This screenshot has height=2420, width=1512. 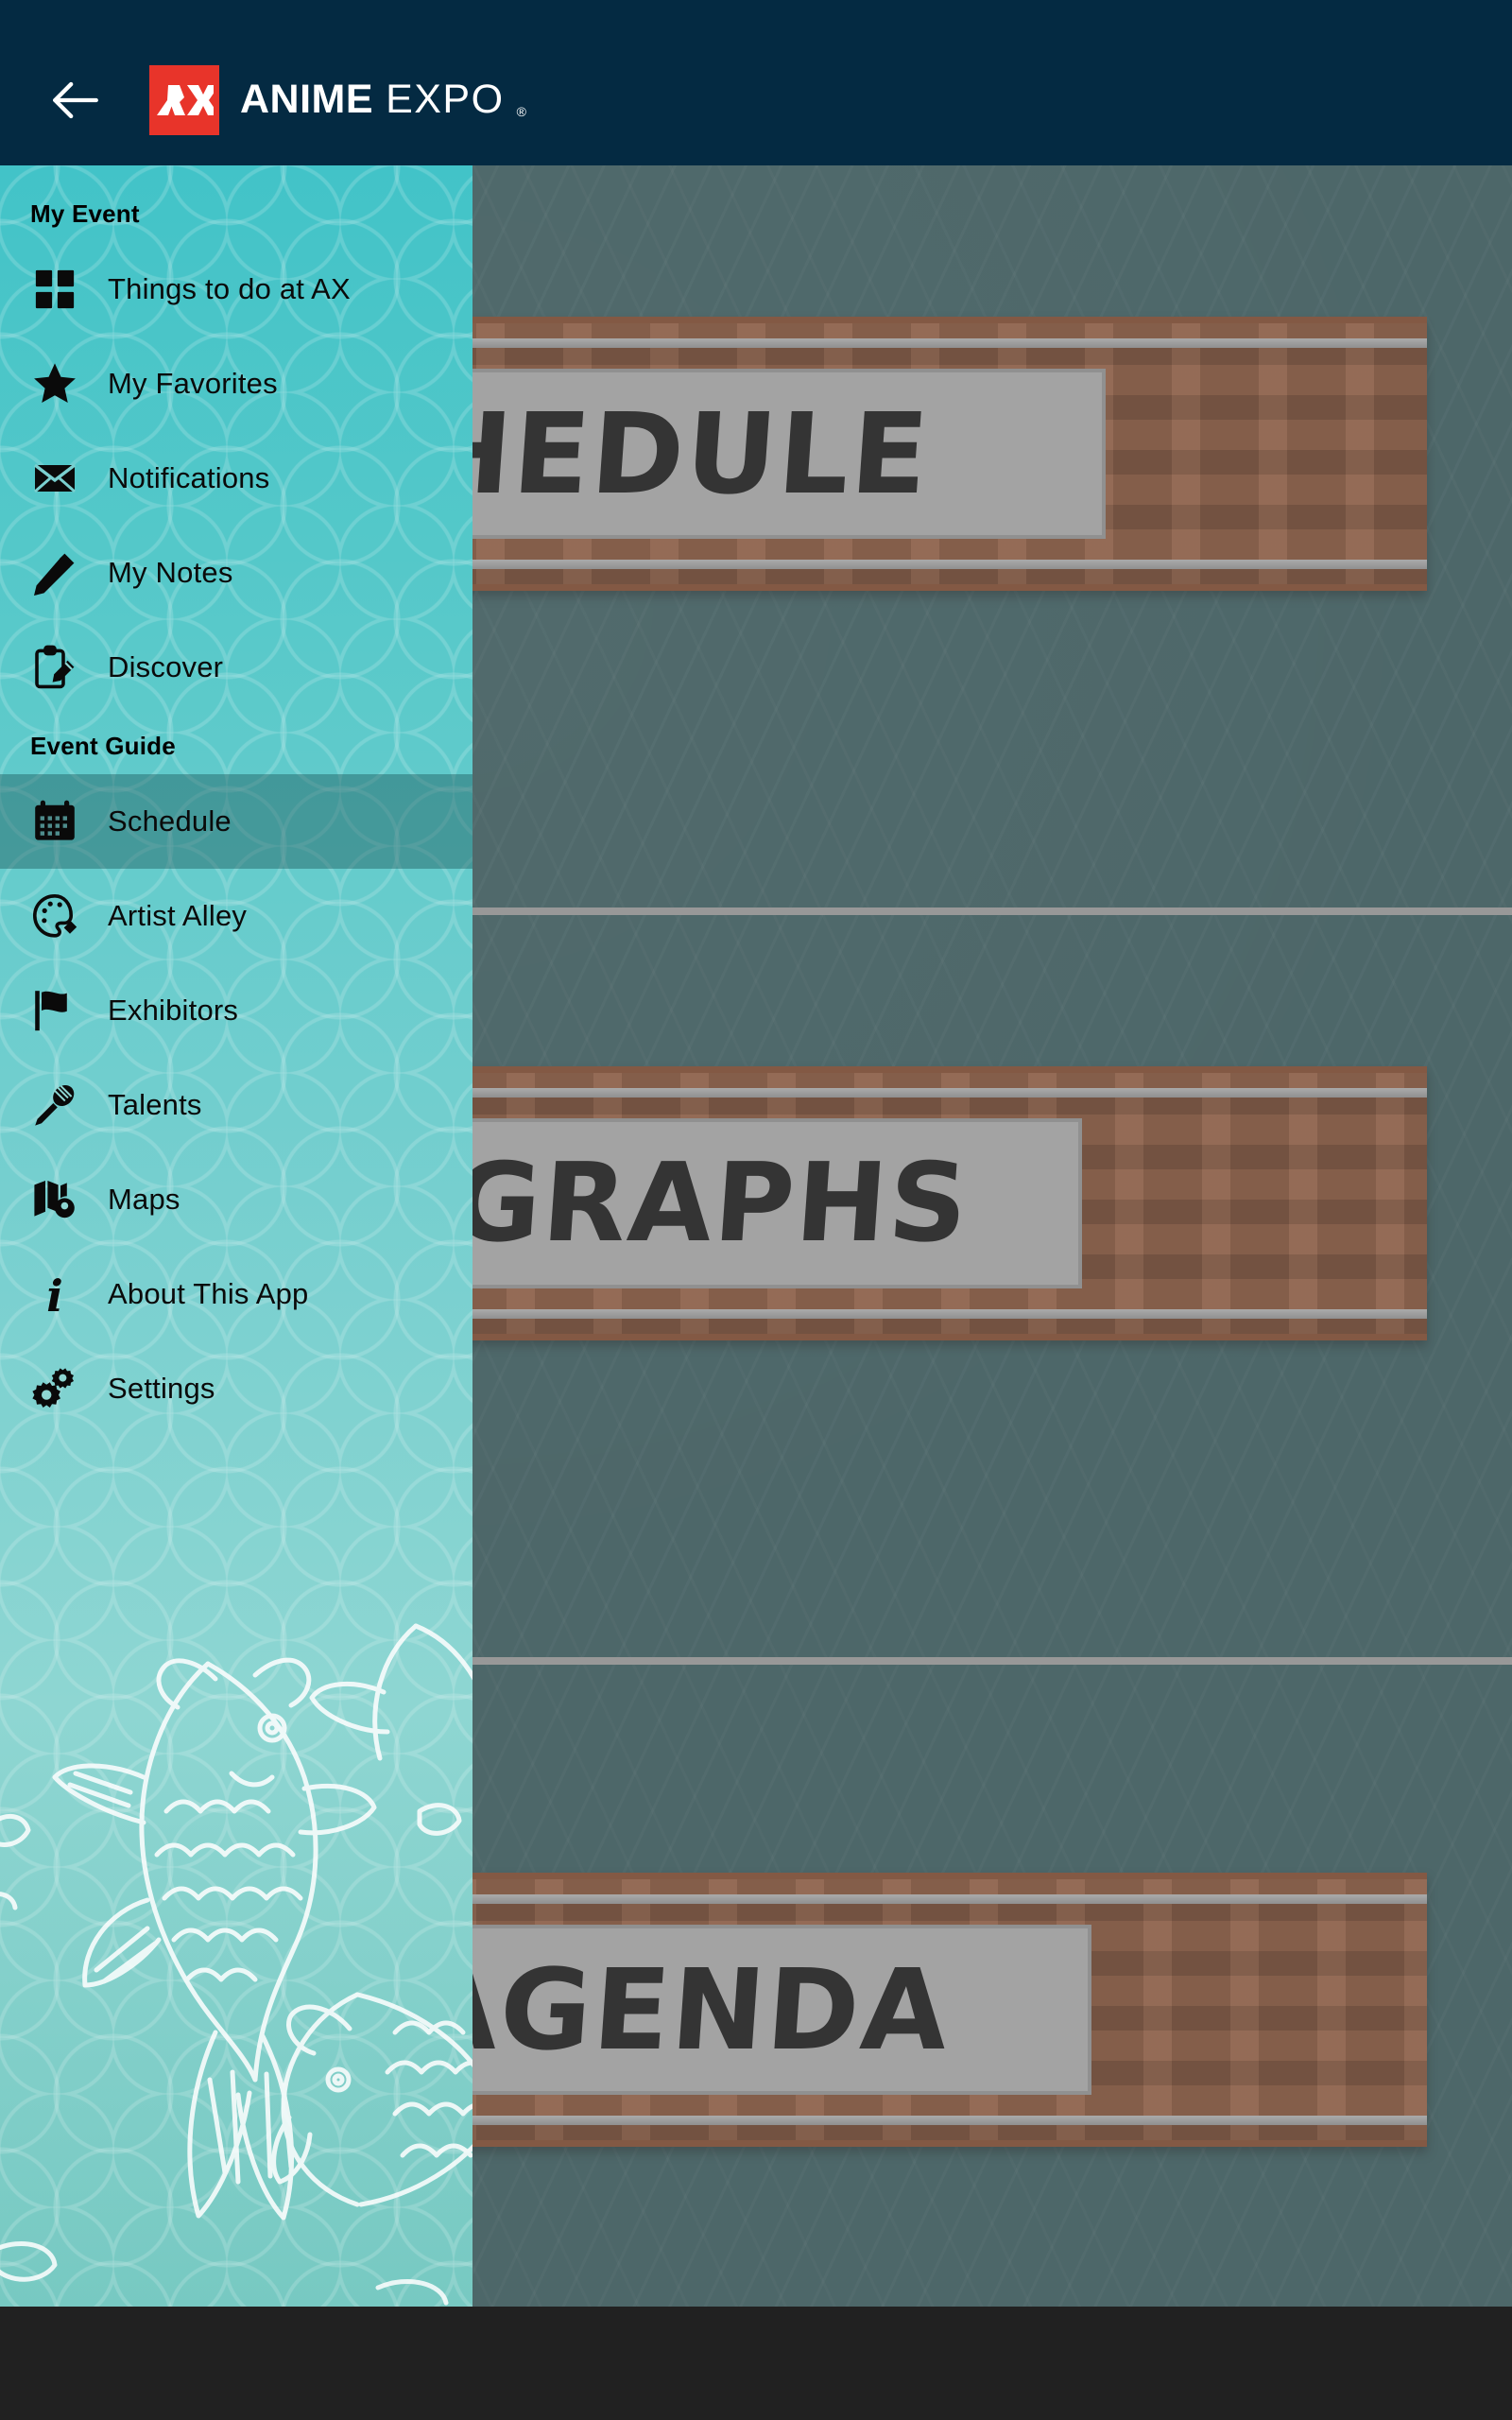 I want to click on anime-expo-wordmark: ANIME EXPO ®, so click(x=383, y=99).